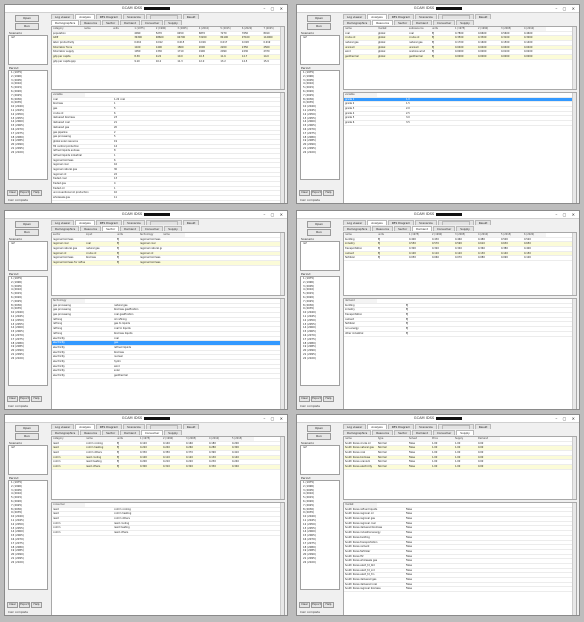 The height and width of the screenshot is (622, 584). Describe the element at coordinates (319, 224) in the screenshot. I see `open-button: Open` at that location.